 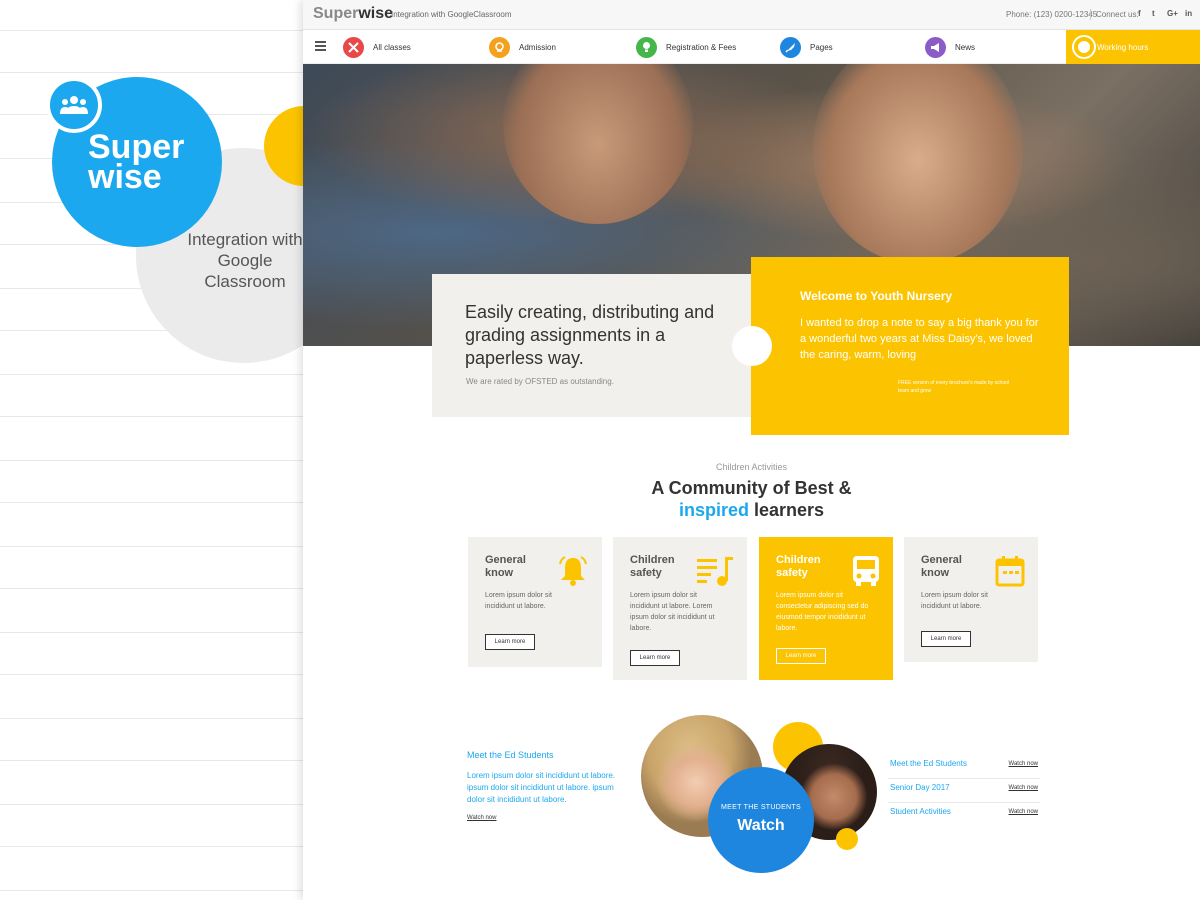 I want to click on hero-intro-note: We are rated by OFSTED as outstanding., so click(x=540, y=381).